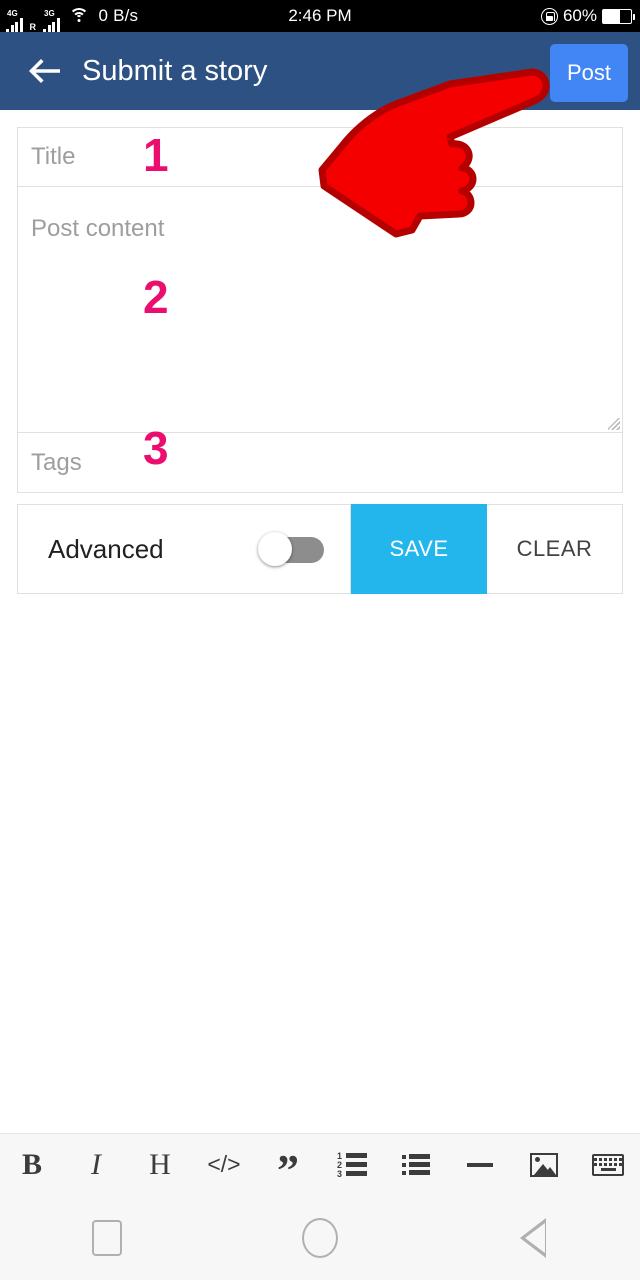 The width and height of the screenshot is (640, 1280). What do you see at coordinates (44, 71) in the screenshot?
I see `back-arrow-icon` at bounding box center [44, 71].